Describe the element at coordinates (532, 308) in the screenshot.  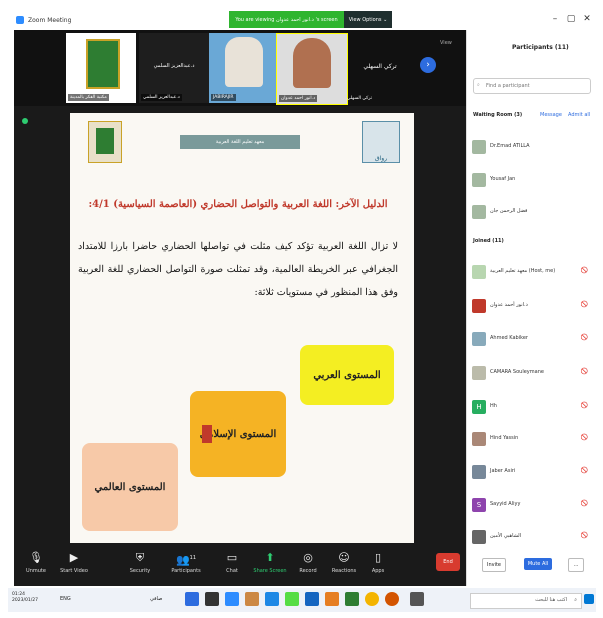
I see `joined-row: د.انور أحمد عدوان 🚫` at that location.